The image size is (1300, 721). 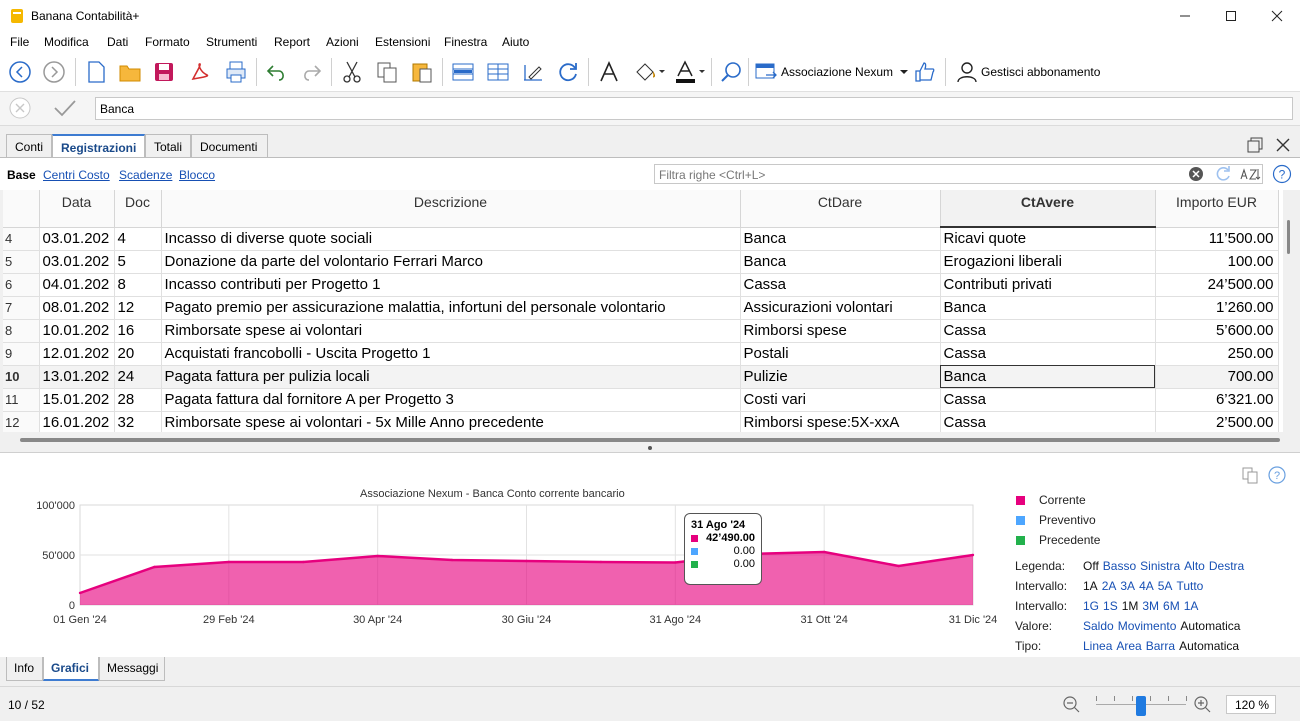 I want to click on row-number: 4, so click(x=21, y=239).